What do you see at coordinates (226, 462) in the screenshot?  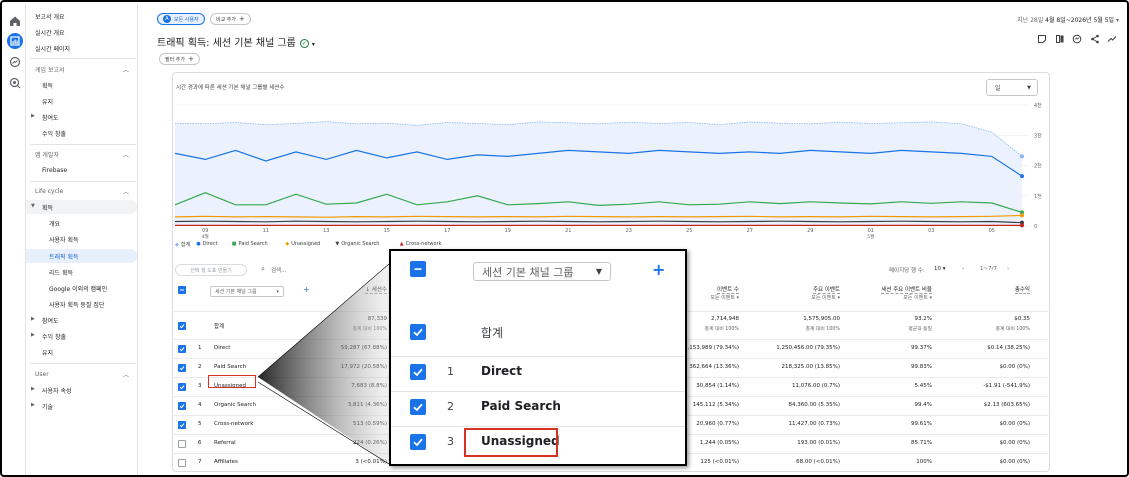 I see `row-channel-name: Affiliates` at bounding box center [226, 462].